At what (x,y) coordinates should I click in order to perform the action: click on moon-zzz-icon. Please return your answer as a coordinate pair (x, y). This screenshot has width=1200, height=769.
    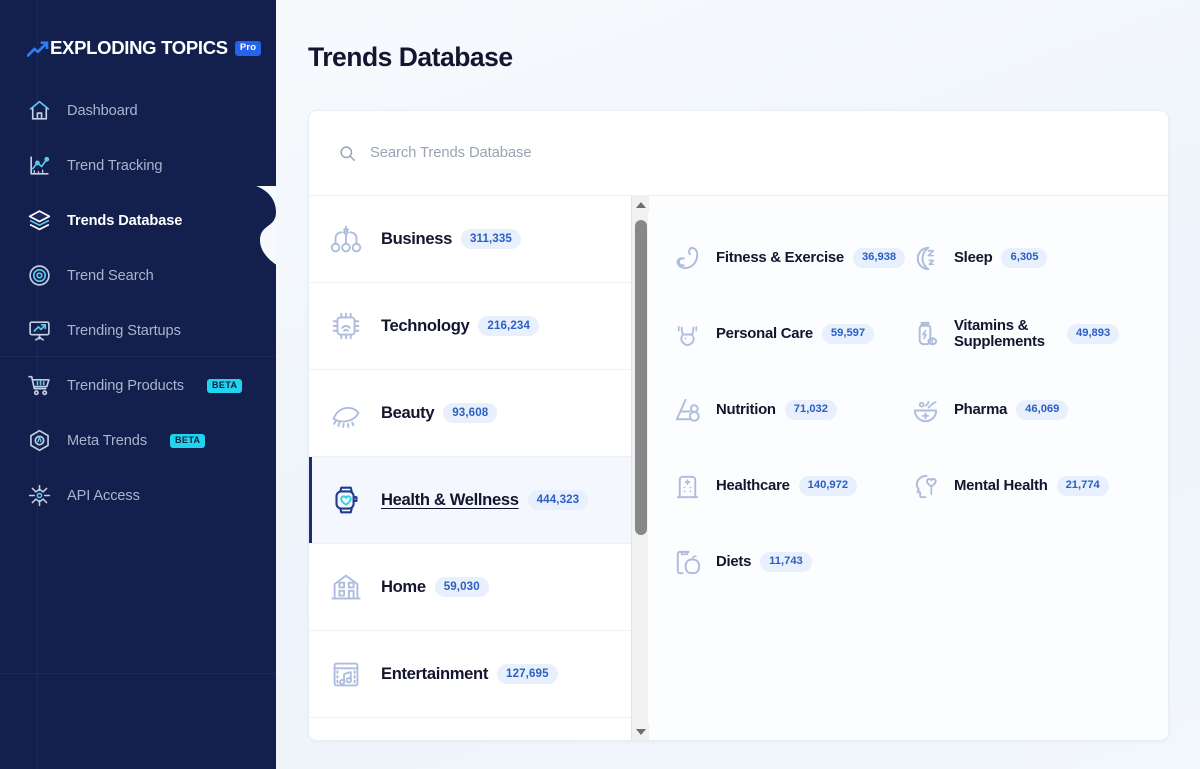
    Looking at the image, I should click on (925, 258).